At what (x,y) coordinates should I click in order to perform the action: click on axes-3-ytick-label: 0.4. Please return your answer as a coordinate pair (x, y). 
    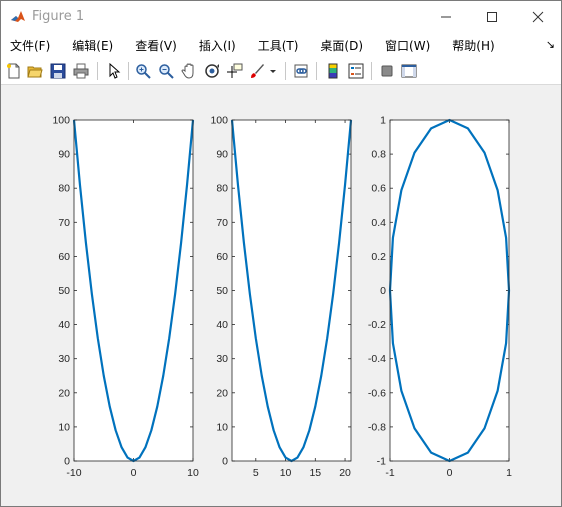
    Looking at the image, I should click on (378, 223).